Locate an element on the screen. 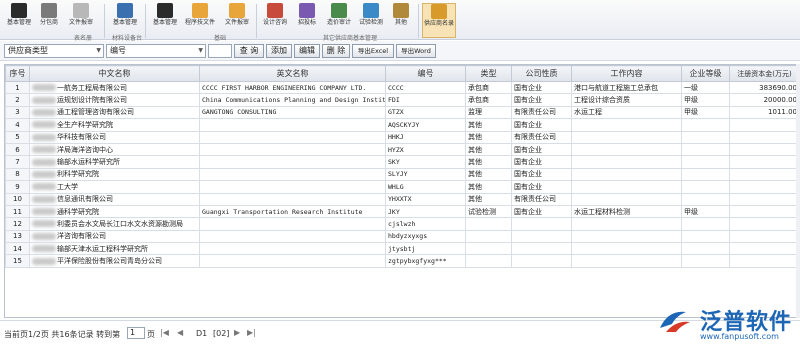 The width and height of the screenshot is (800, 347). table-row: 10 信息通讯有限公司 YHXXTX 其他 有限责任公司 is located at coordinates (402, 199).